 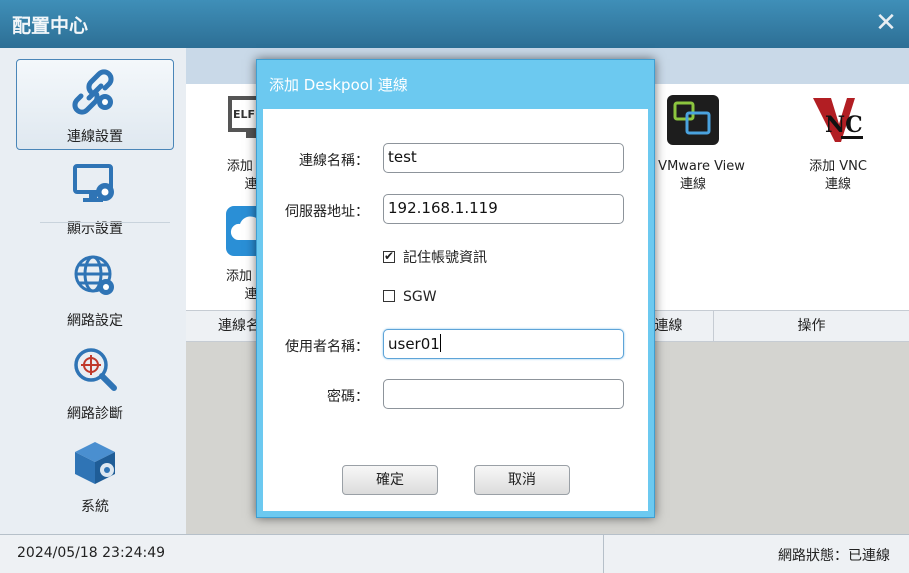 What do you see at coordinates (334, 161) in the screenshot?
I see `connection-name-label: 連線名稱：` at bounding box center [334, 161].